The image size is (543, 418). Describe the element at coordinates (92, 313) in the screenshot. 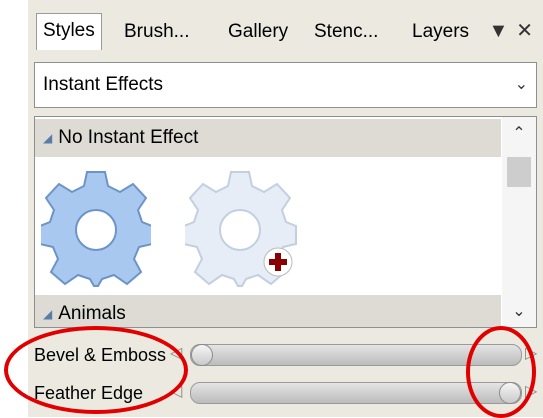

I see `group-label: Animals` at that location.